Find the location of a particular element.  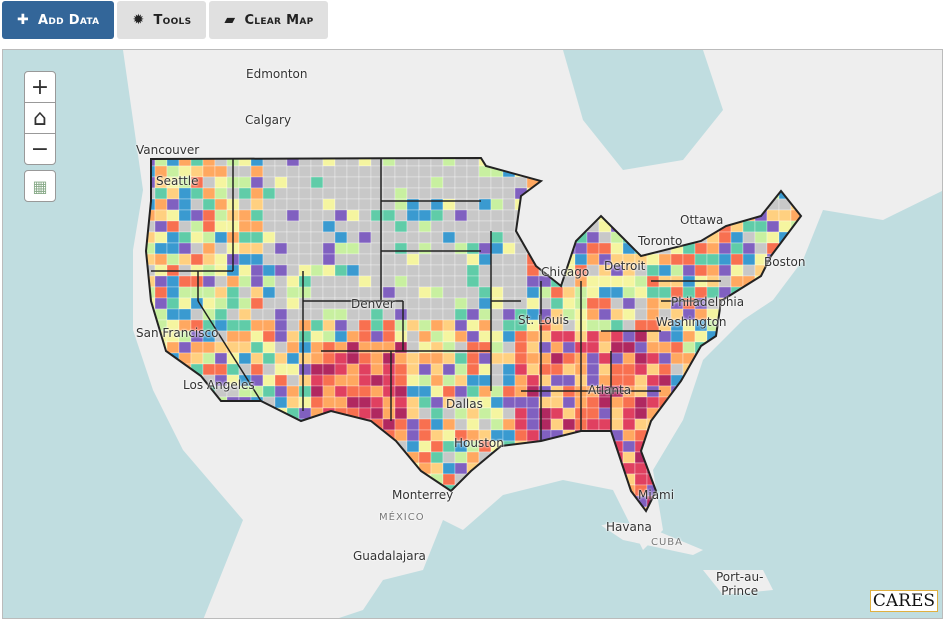

zoom-out-button: − is located at coordinates (40, 149).